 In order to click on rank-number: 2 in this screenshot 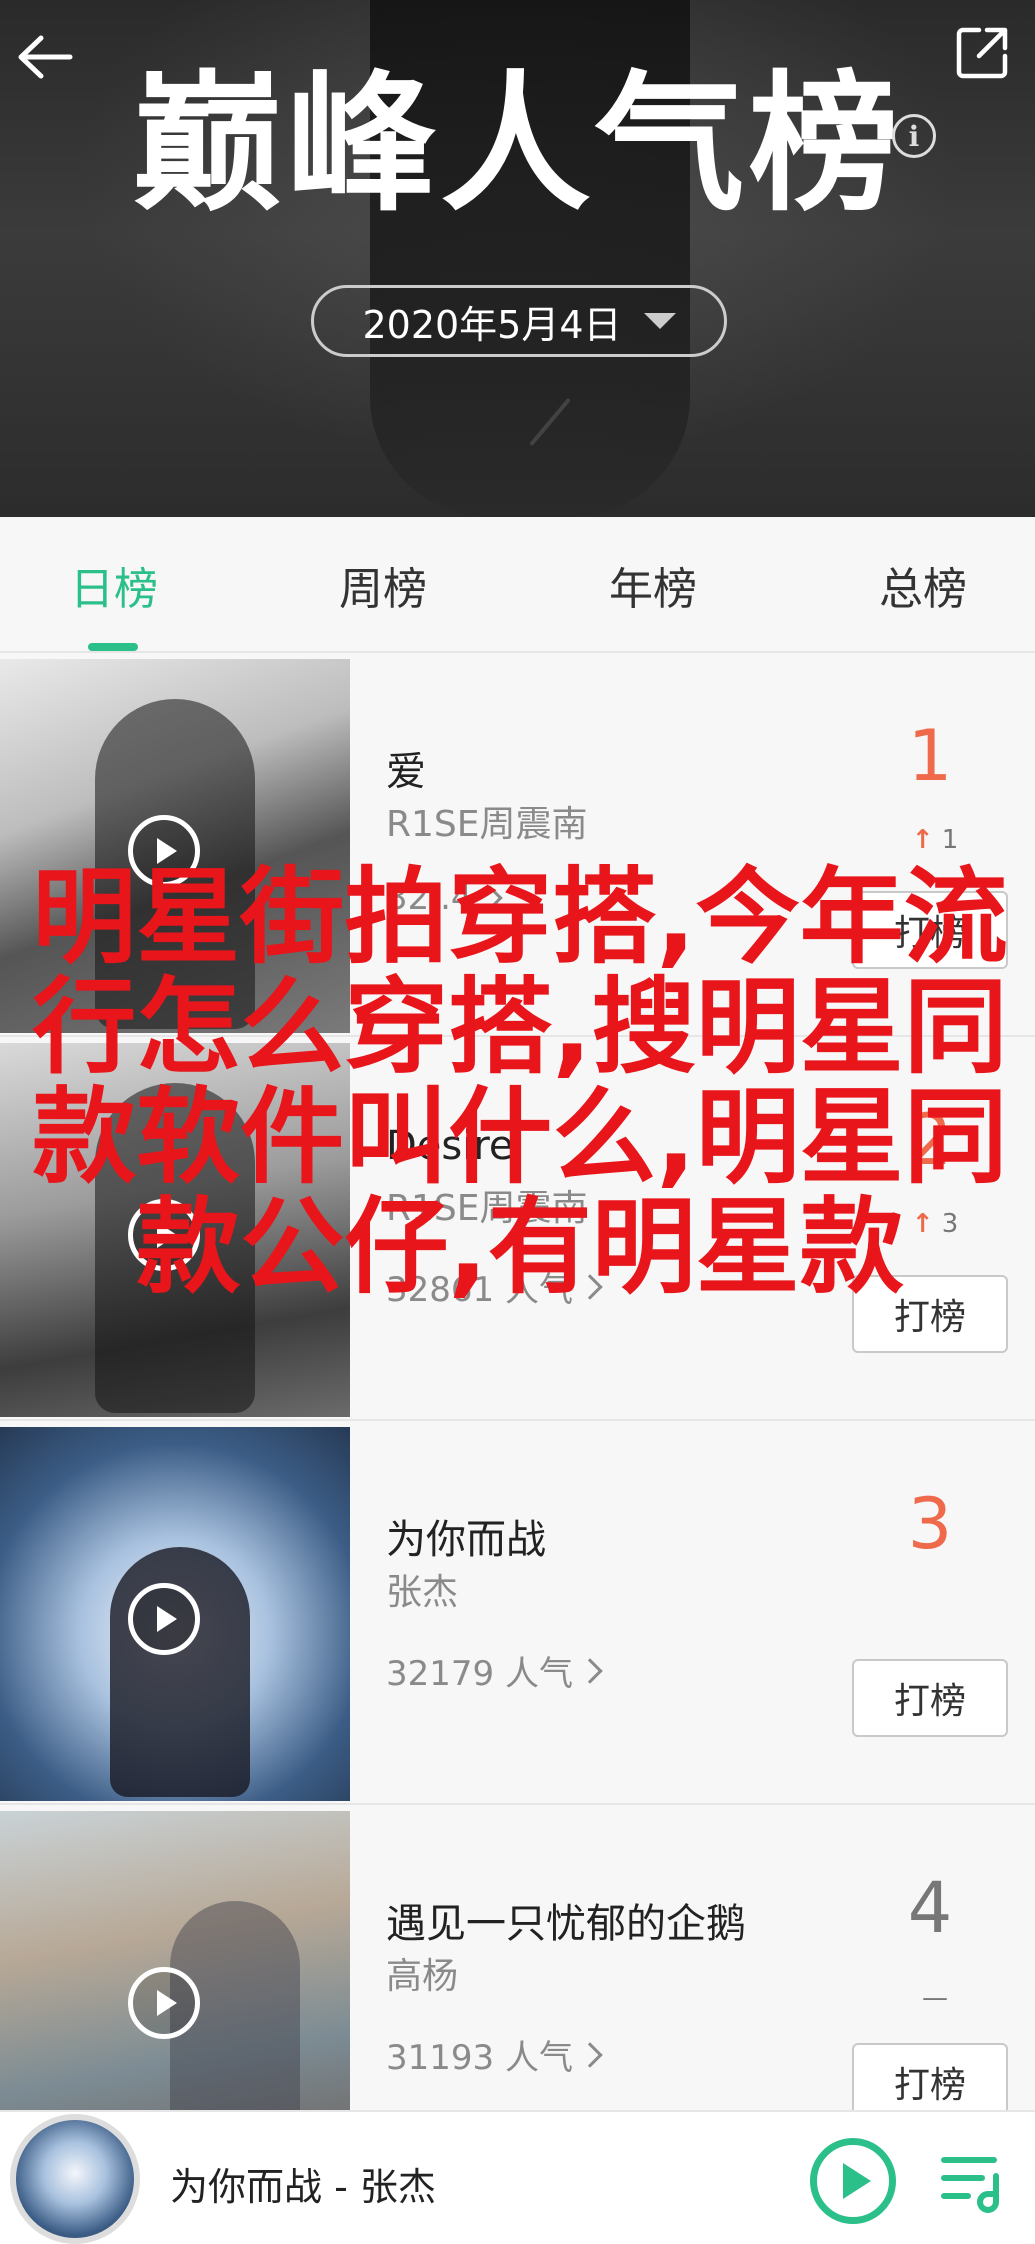, I will do `click(930, 1140)`.